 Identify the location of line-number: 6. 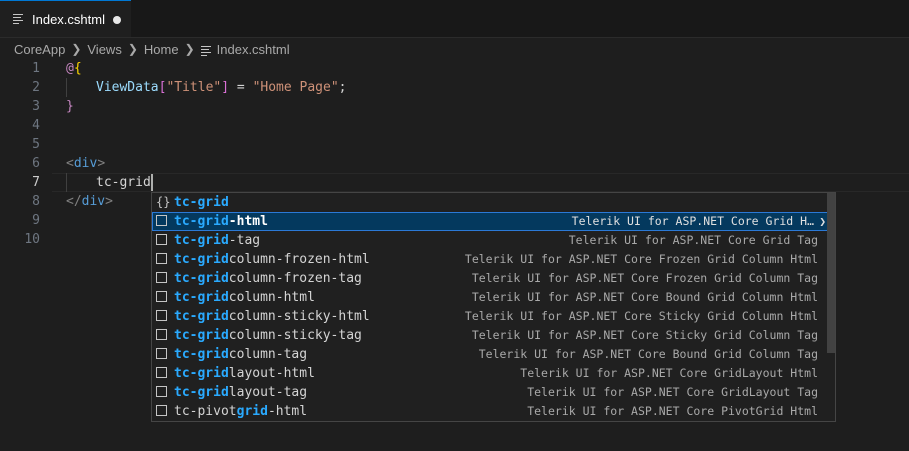
(36, 163).